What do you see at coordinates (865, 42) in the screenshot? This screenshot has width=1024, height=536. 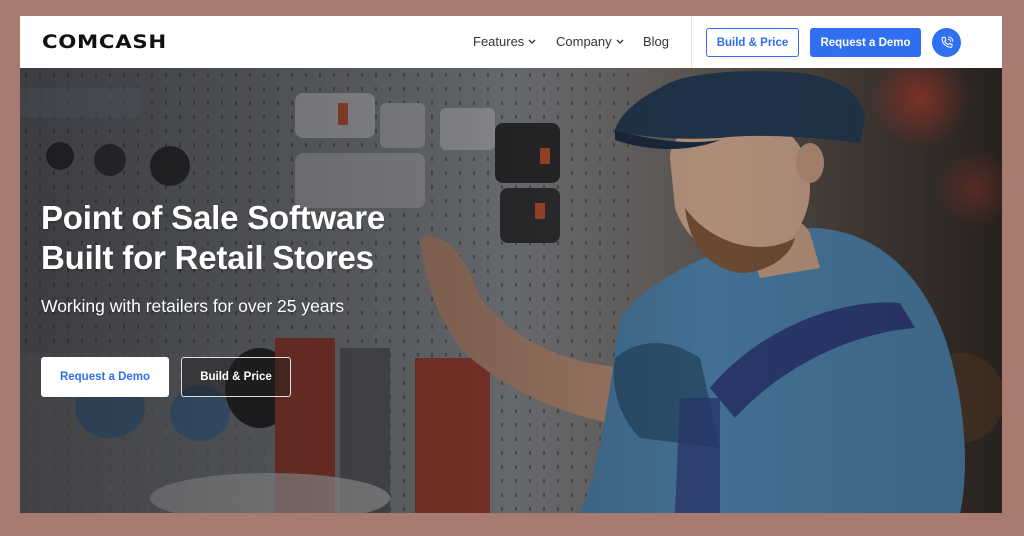 I see `request-demo-button: Request a Demo` at bounding box center [865, 42].